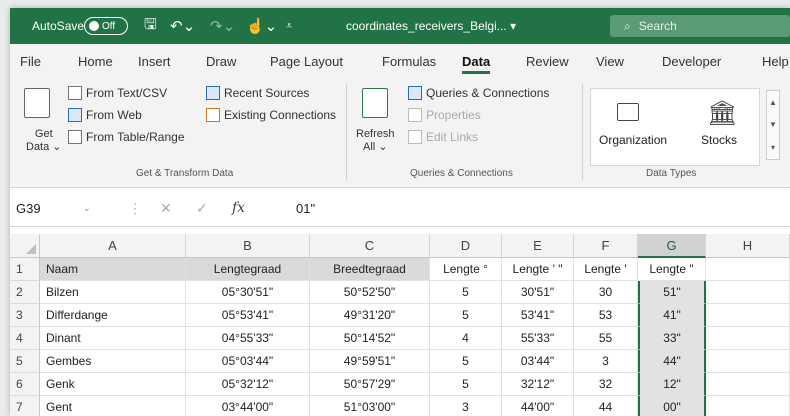 This screenshot has width=790, height=416. I want to click on cell-g5: 44", so click(672, 361).